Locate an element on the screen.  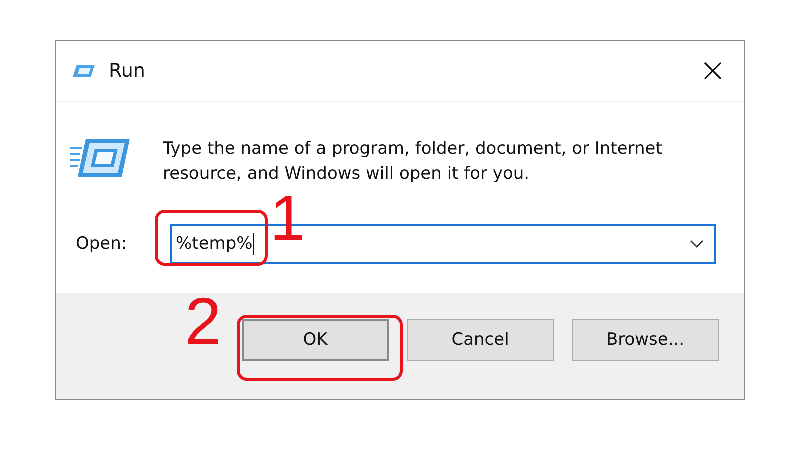
dropdown-caret-icon is located at coordinates (697, 244).